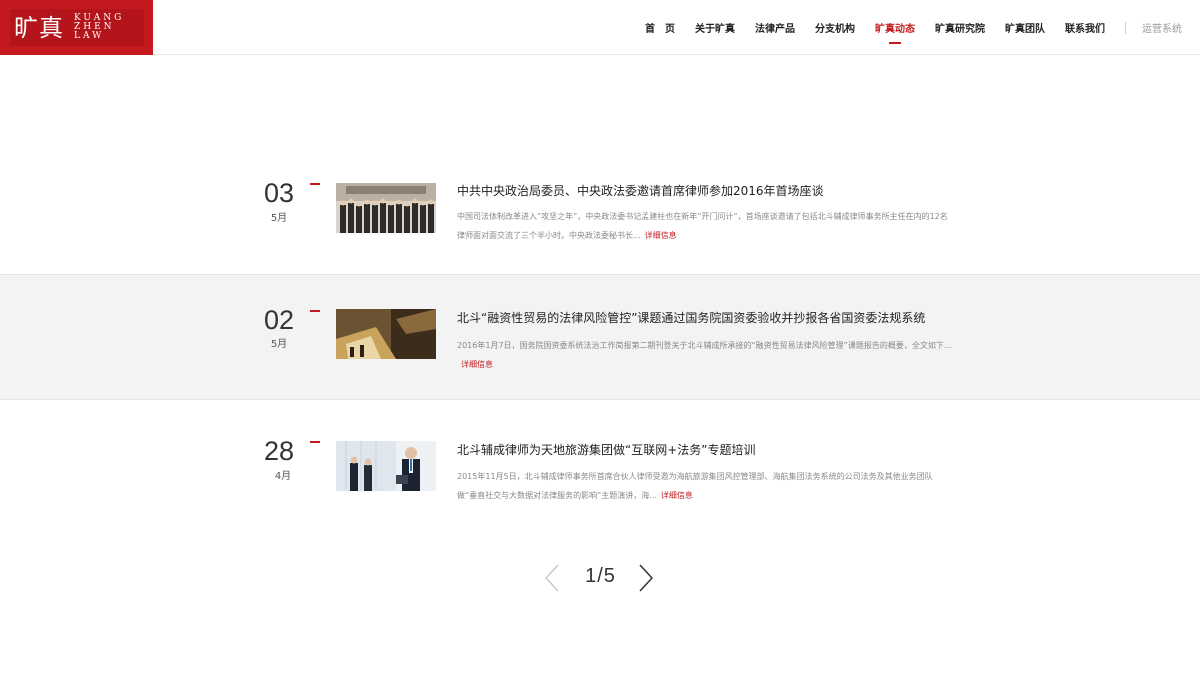  What do you see at coordinates (1025, 27) in the screenshot?
I see `nav-item-team: 旷真团队` at bounding box center [1025, 27].